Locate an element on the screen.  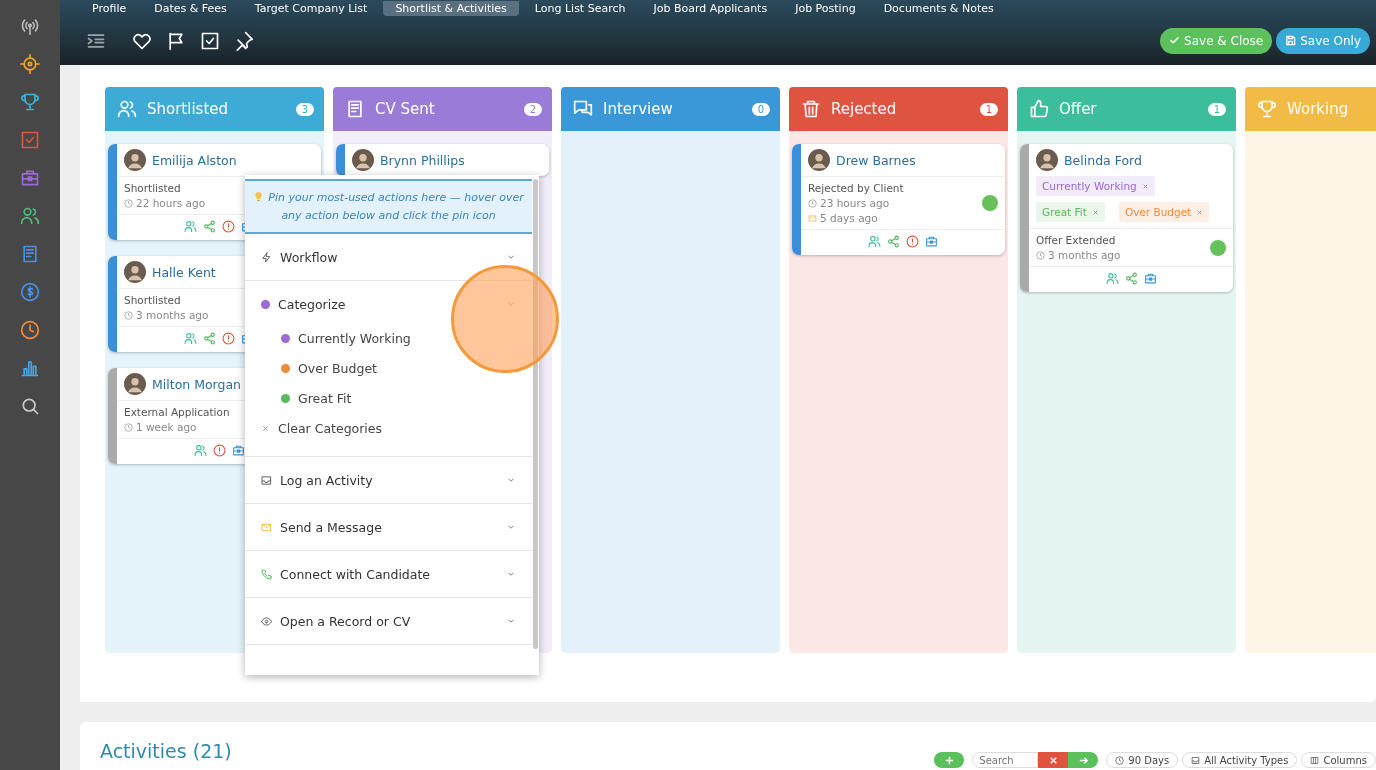
count-badge: 3 is located at coordinates (304, 109).